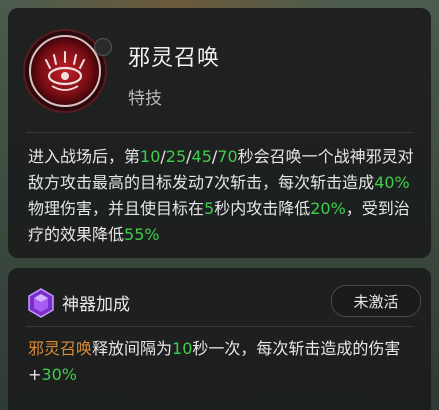 The image size is (439, 410). Describe the element at coordinates (60, 348) in the screenshot. I see `skill-name-highlight: 邪灵召唤` at that location.